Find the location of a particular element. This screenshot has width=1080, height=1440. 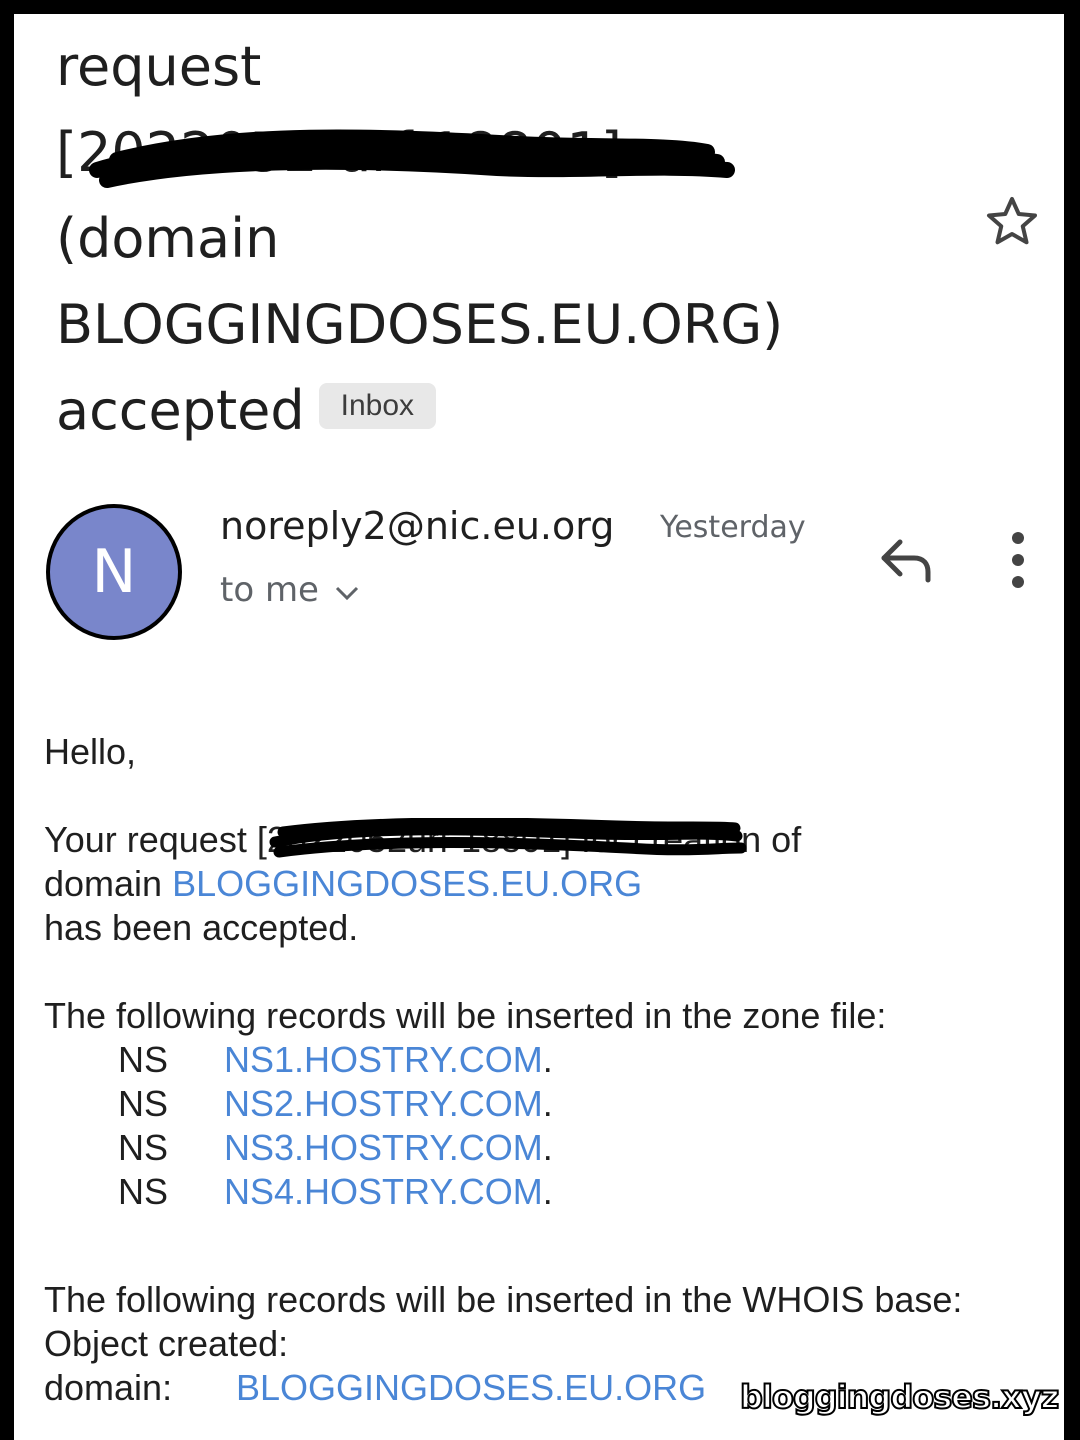

accepted-line: has been accepted. is located at coordinates (201, 927).